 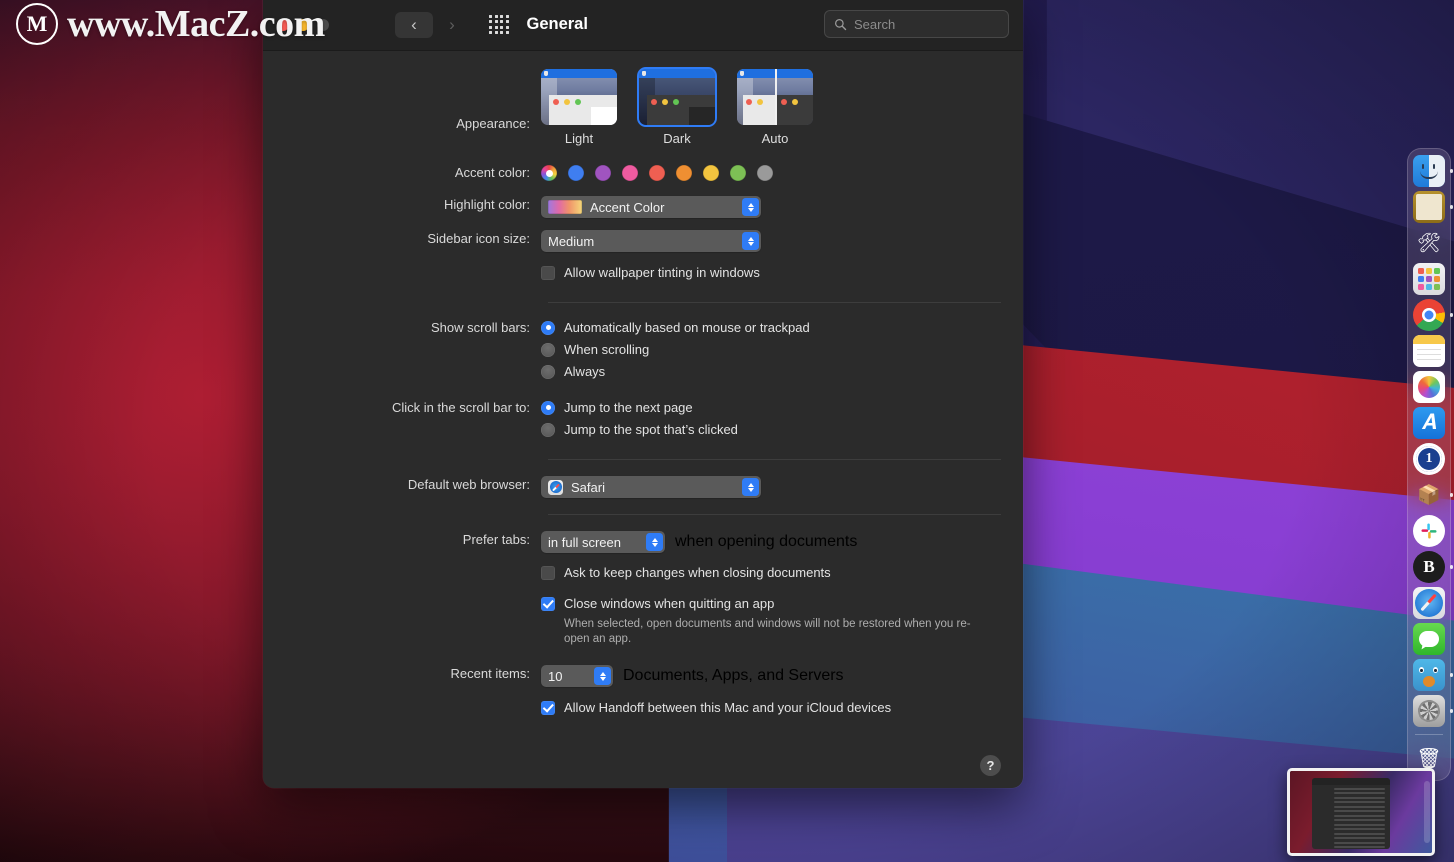 I want to click on tools-icon: 🛠, so click(x=1429, y=243).